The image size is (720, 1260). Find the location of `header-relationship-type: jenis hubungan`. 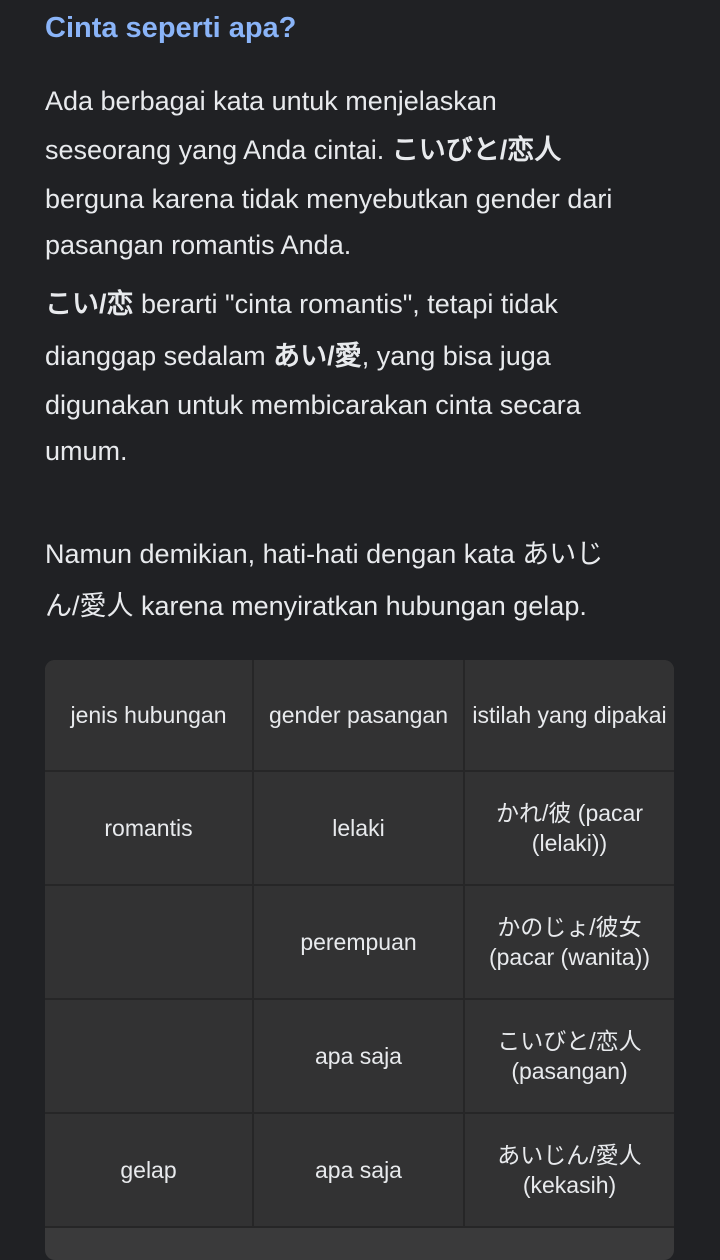

header-relationship-type: jenis hubungan is located at coordinates (149, 716).